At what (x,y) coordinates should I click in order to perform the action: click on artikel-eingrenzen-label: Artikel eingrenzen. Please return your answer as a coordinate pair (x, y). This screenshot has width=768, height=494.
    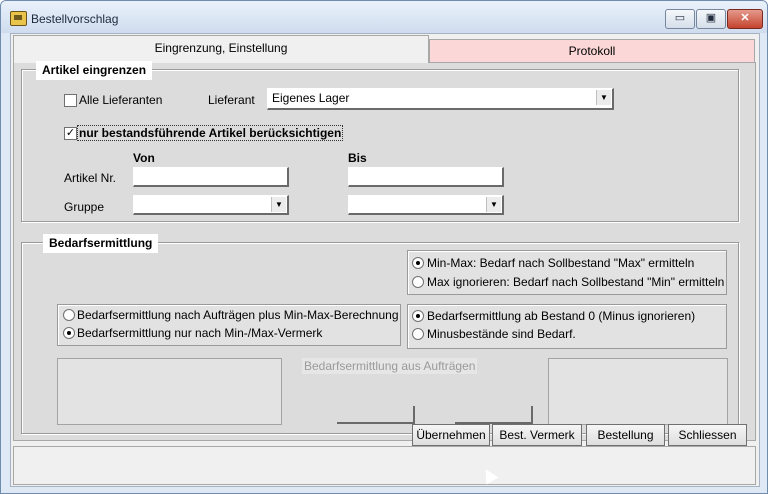
    Looking at the image, I should click on (94, 70).